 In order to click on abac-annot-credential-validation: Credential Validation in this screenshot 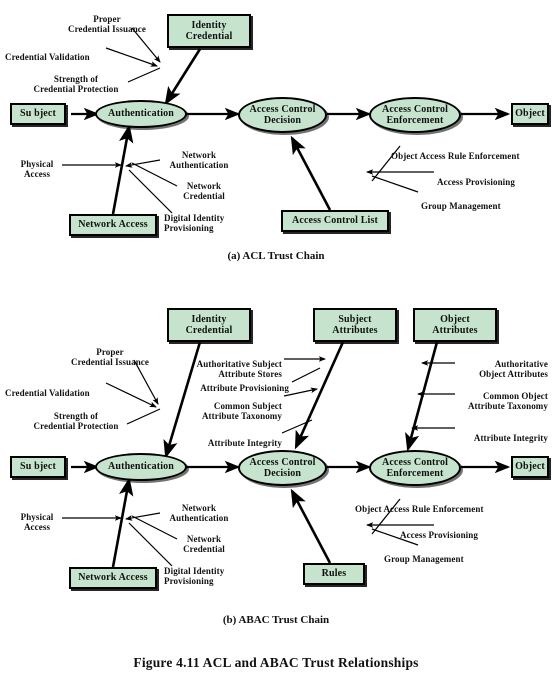, I will do `click(55, 387)`.